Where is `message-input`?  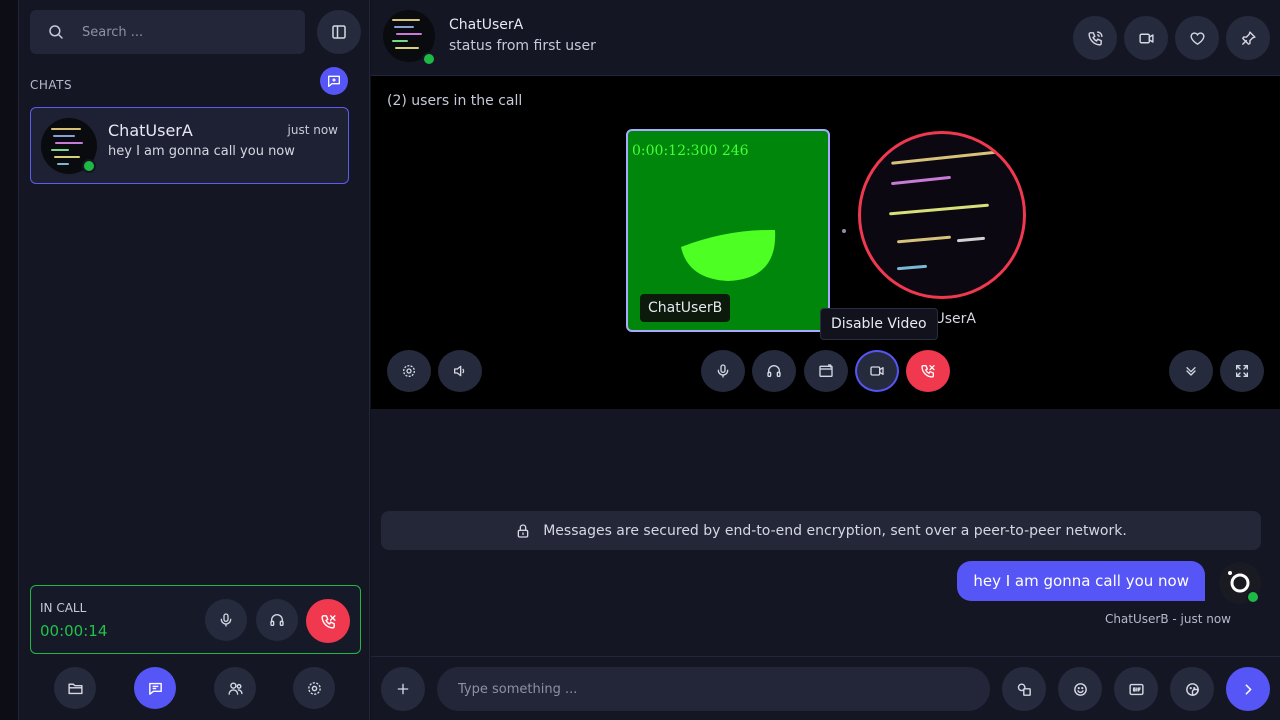 message-input is located at coordinates (718, 689).